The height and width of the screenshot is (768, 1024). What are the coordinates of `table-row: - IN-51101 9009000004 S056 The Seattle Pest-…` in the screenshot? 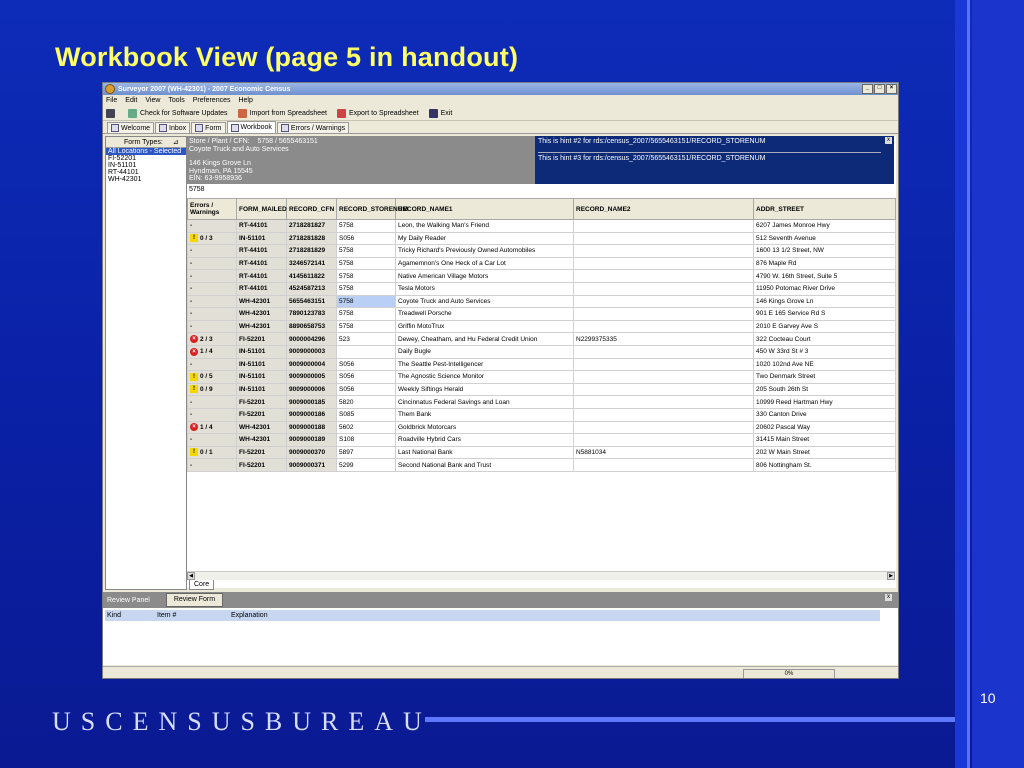 It's located at (541, 364).